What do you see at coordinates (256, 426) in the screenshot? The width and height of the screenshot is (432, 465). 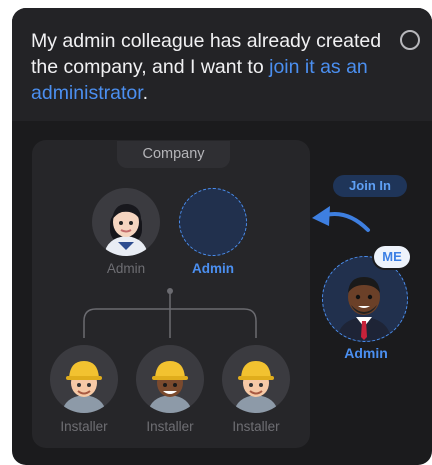 I see `installer-label-3: Installer` at bounding box center [256, 426].